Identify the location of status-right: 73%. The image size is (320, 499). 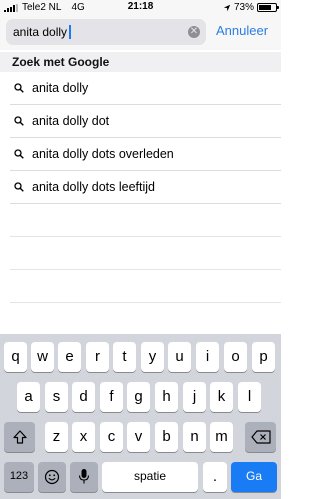
(251, 7).